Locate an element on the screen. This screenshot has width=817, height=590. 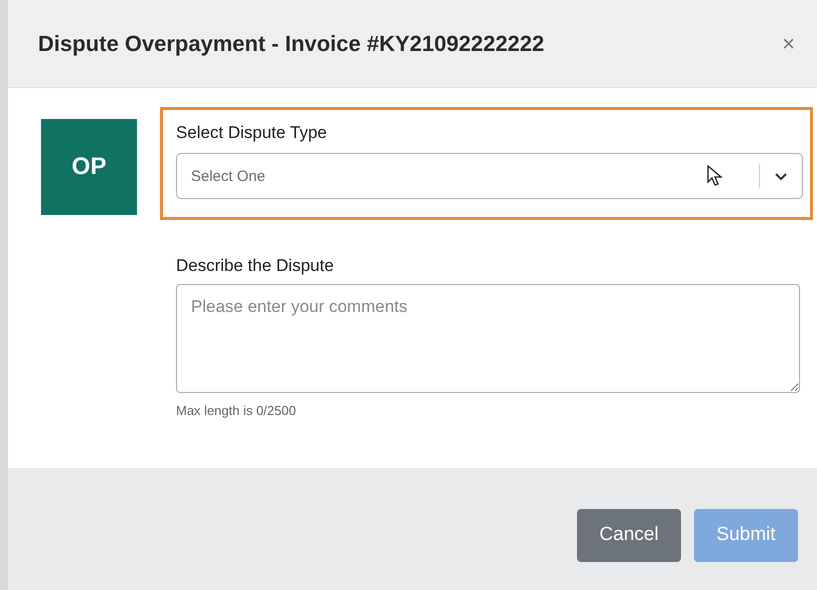
initials-badge: OP is located at coordinates (89, 167).